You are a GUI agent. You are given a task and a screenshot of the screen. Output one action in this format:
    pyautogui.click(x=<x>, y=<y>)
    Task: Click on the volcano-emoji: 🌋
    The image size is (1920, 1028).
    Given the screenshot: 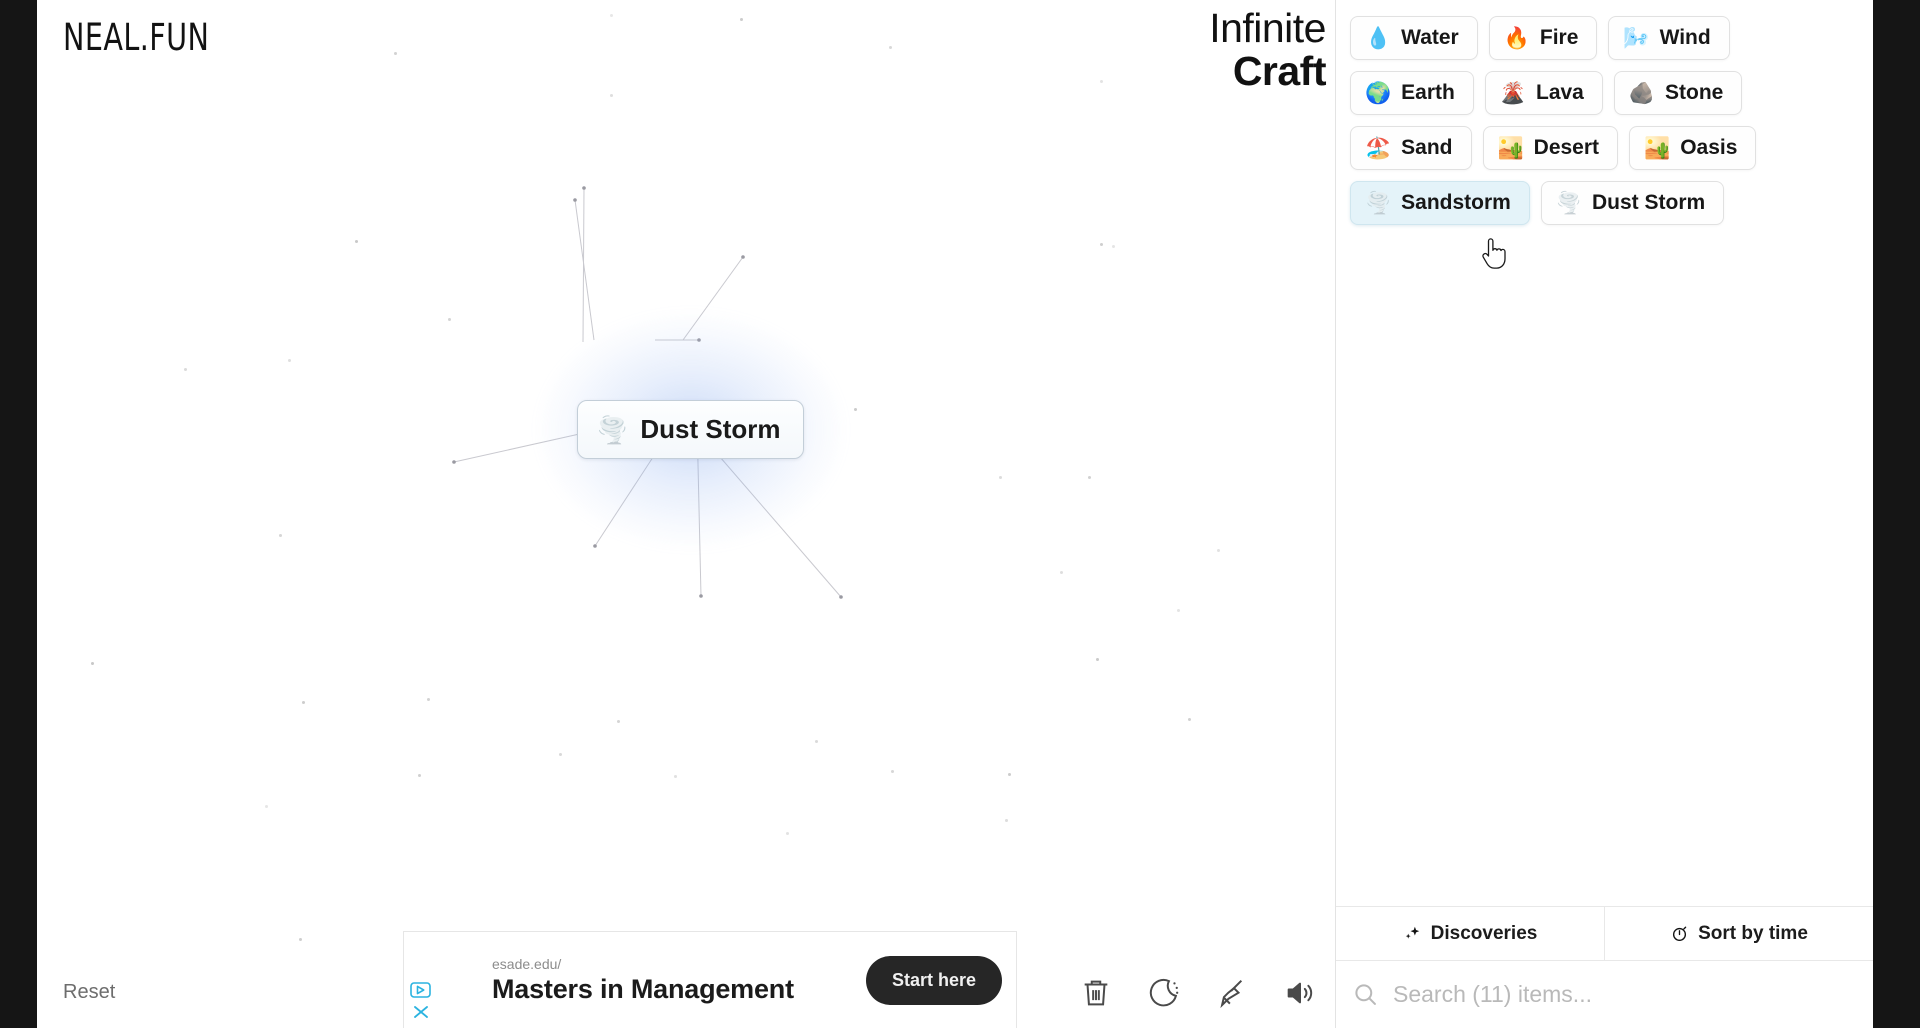 What is the action you would take?
    pyautogui.click(x=1512, y=93)
    